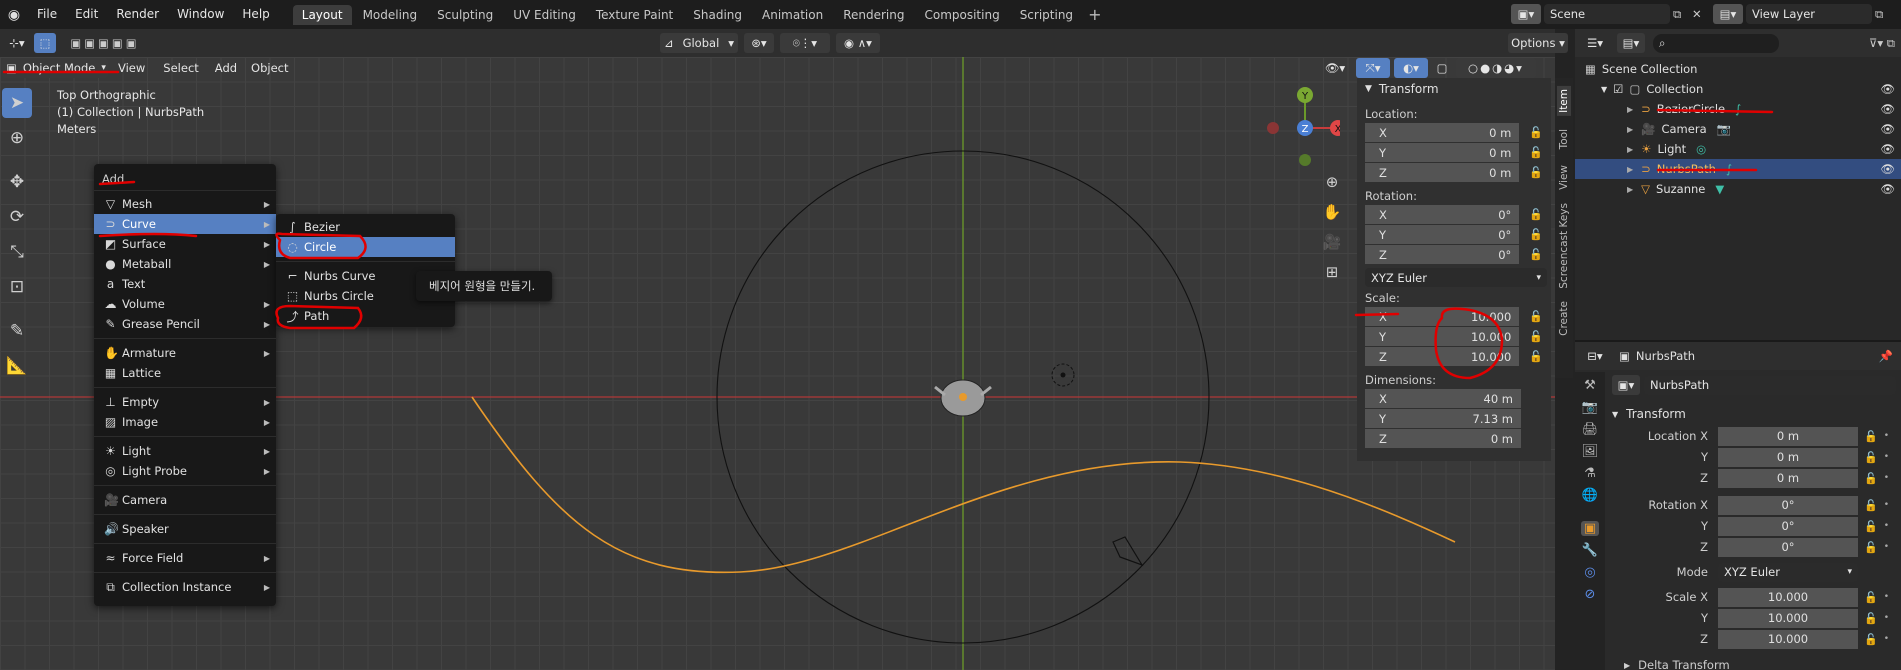 The image size is (1901, 670). What do you see at coordinates (759, 43) in the screenshot?
I see `pivot-point-icon: ⊛▾` at bounding box center [759, 43].